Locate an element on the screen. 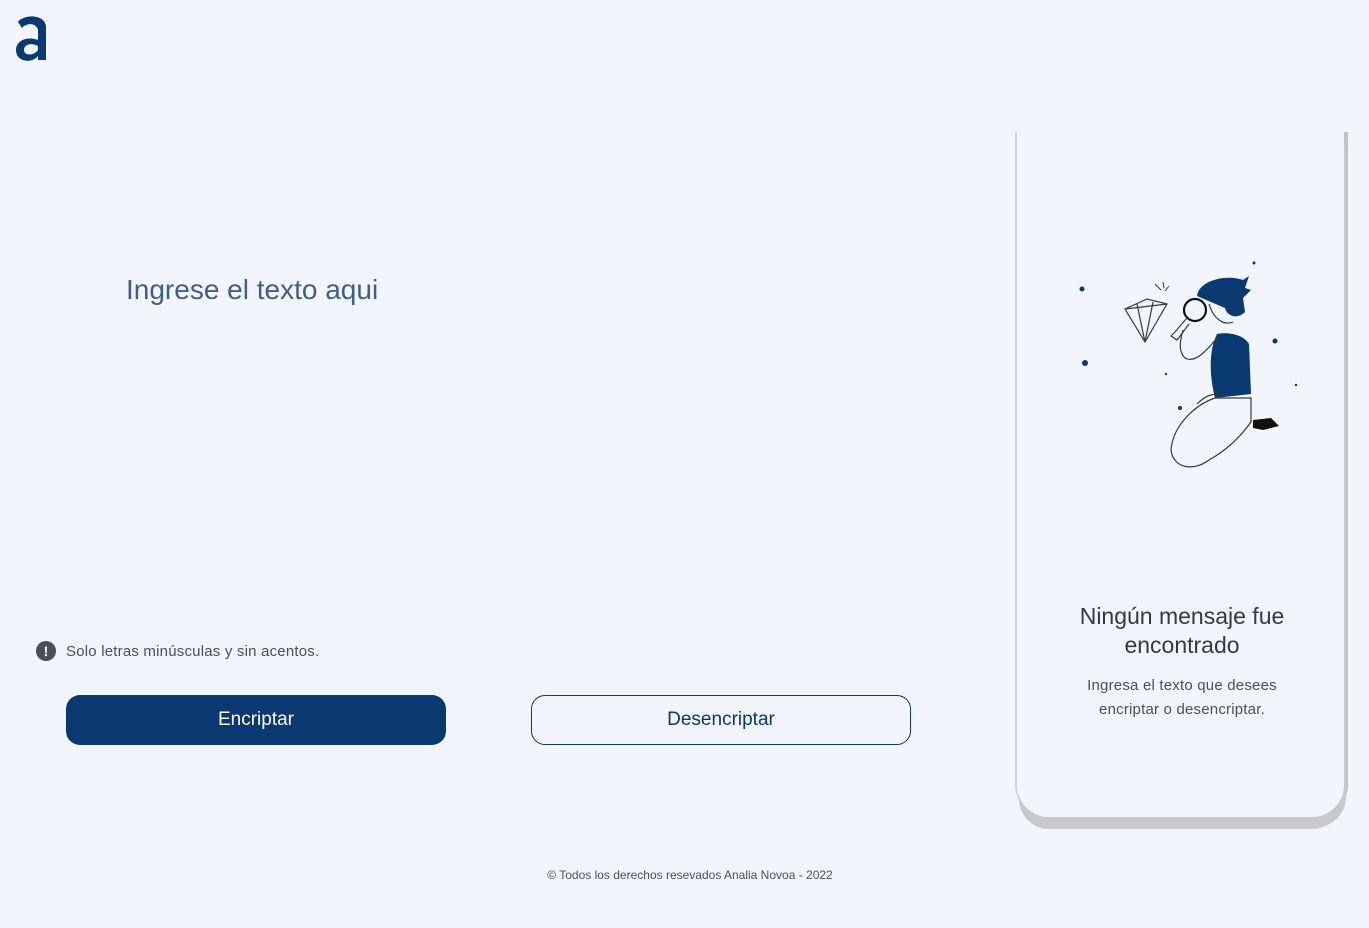  result-title: Ningún mensaje fue encontrado is located at coordinates (1182, 630).